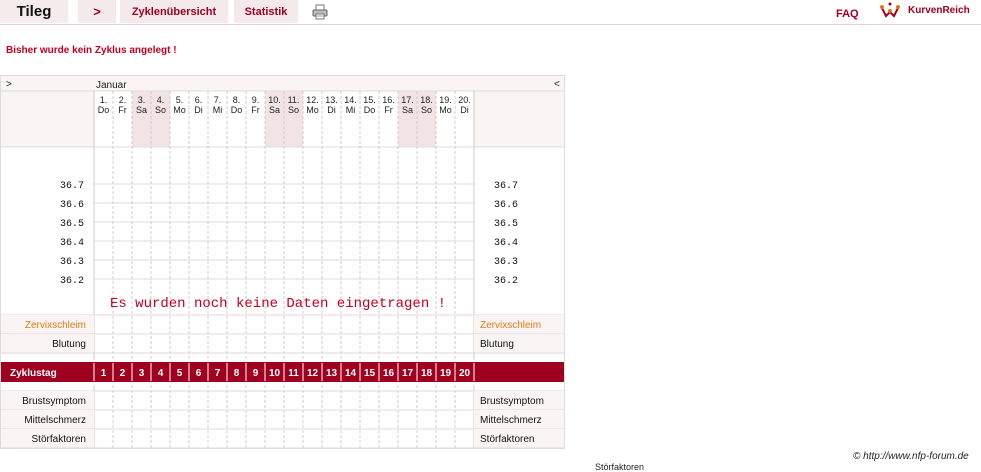 Image resolution: width=981 pixels, height=472 pixels. I want to click on day-number: 2., so click(123, 100).